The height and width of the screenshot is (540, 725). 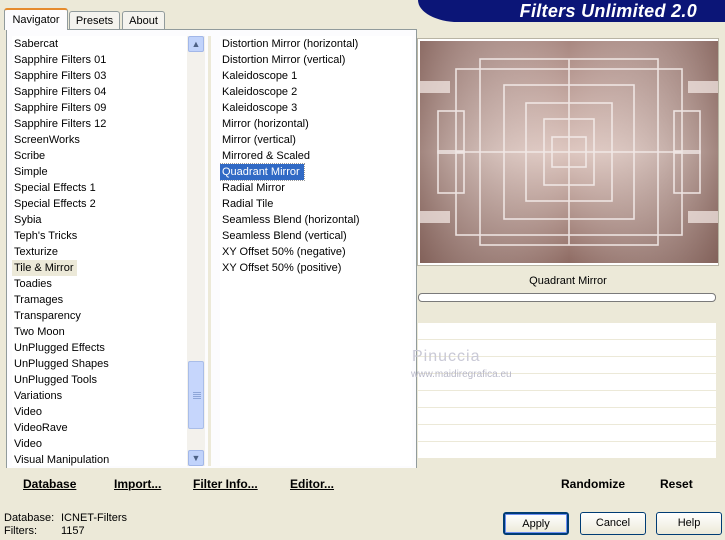 I want to click on filter-item-label: Mirror (vertical), so click(x=259, y=140).